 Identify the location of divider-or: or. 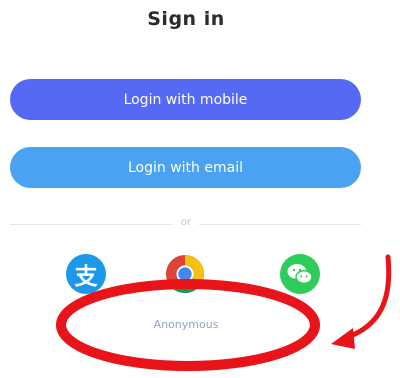
(186, 222).